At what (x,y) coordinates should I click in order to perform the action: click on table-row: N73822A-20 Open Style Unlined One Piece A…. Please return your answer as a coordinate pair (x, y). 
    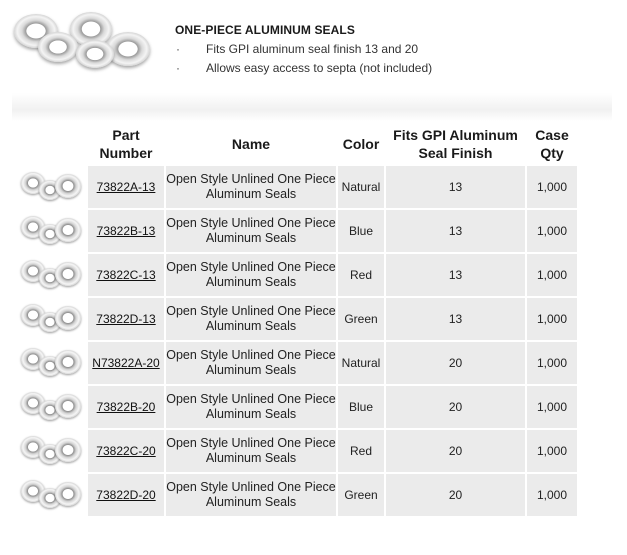
    Looking at the image, I should click on (296, 363).